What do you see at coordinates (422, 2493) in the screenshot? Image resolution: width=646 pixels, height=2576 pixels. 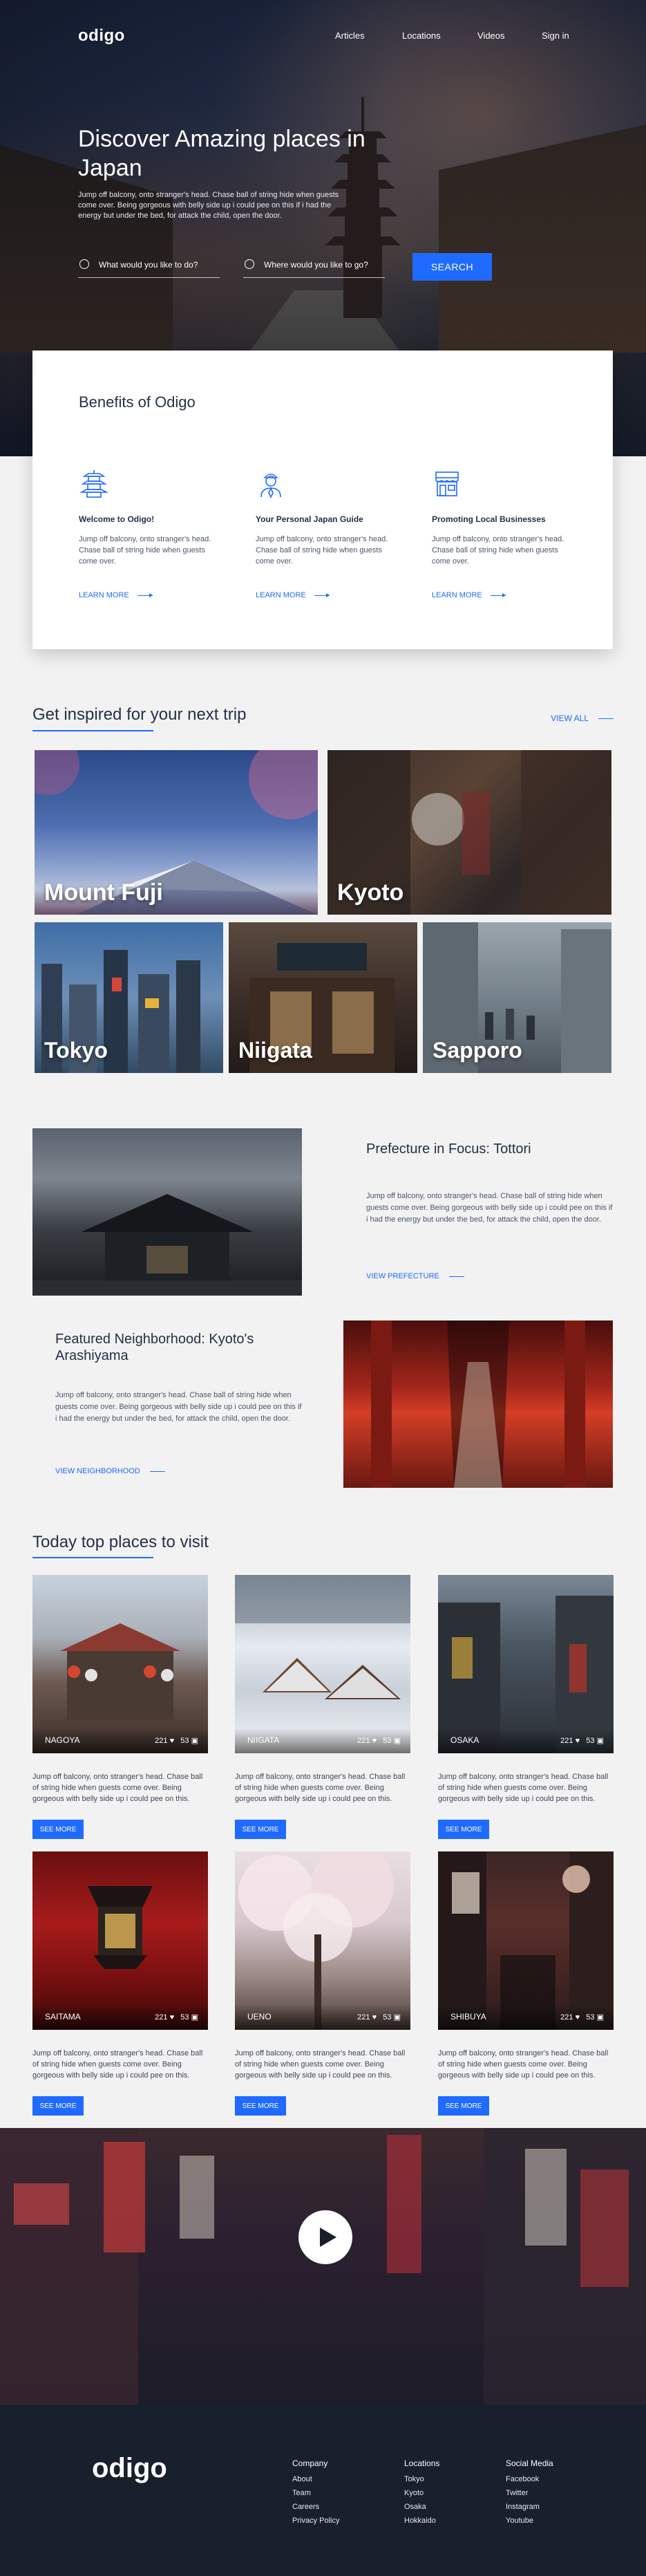 I see `footer-link: Kyoto` at bounding box center [422, 2493].